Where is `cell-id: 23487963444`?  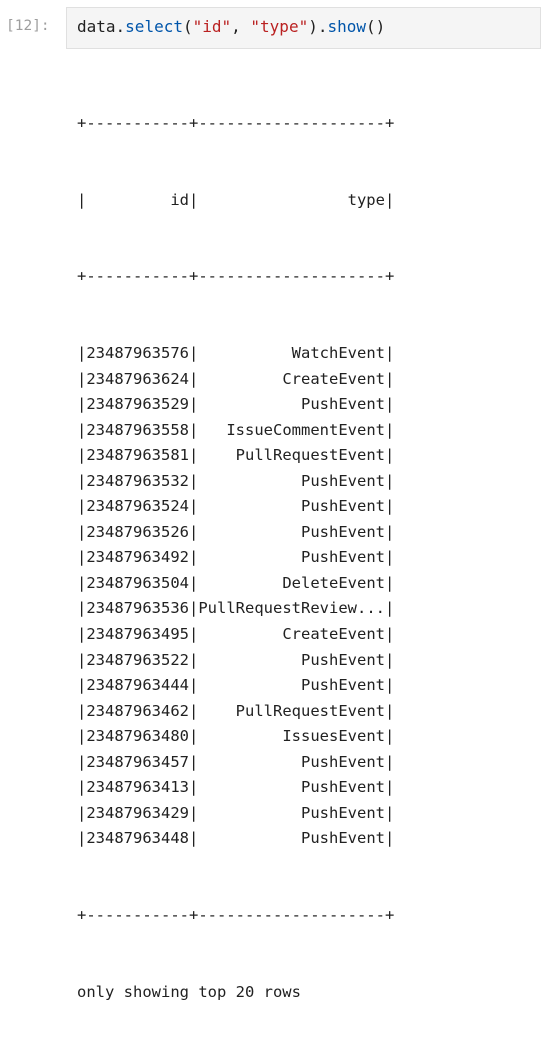
cell-id: 23487963444 is located at coordinates (137, 685).